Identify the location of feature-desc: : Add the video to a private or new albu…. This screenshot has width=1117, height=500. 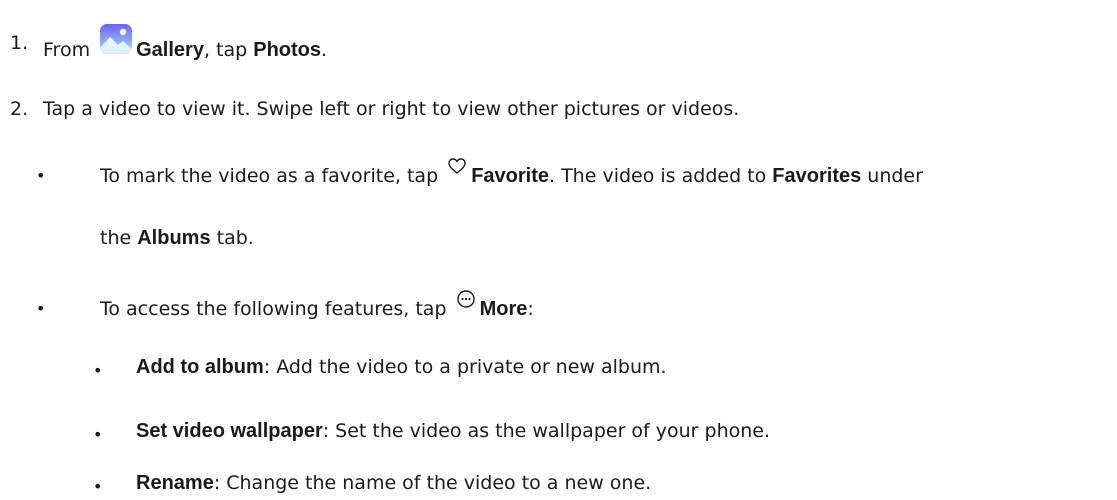
(465, 367).